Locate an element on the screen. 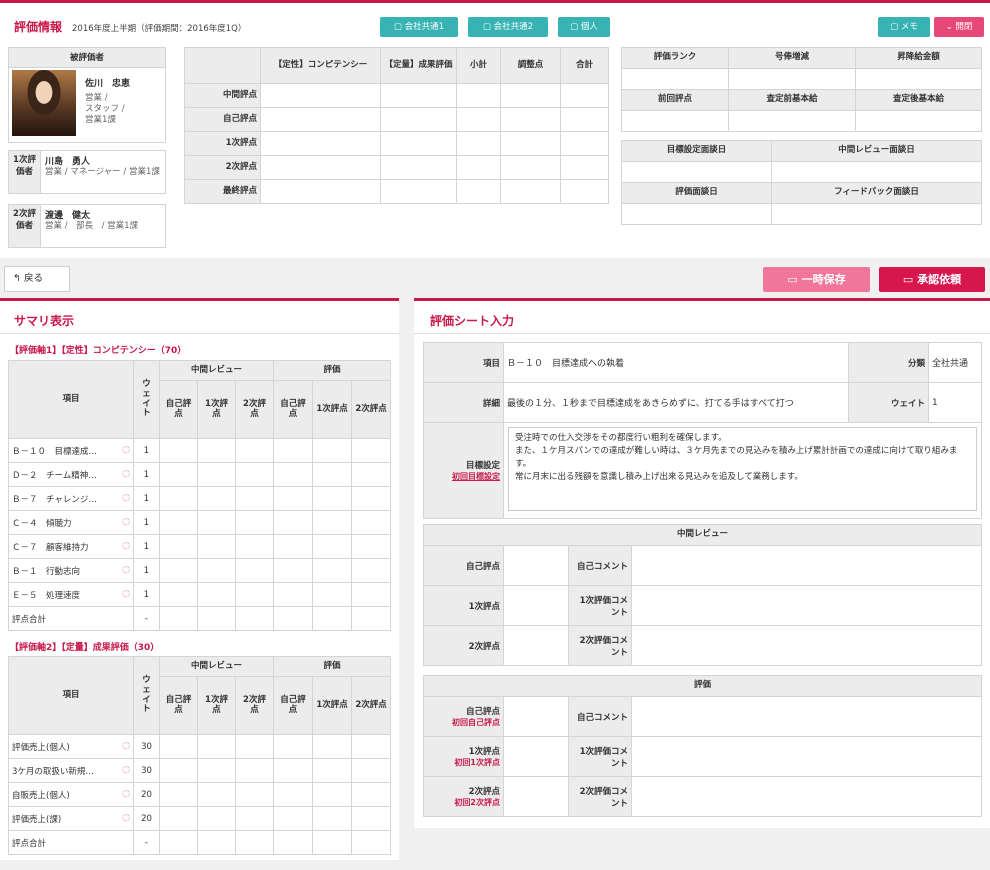  weight-label: ウェイト is located at coordinates (888, 402).